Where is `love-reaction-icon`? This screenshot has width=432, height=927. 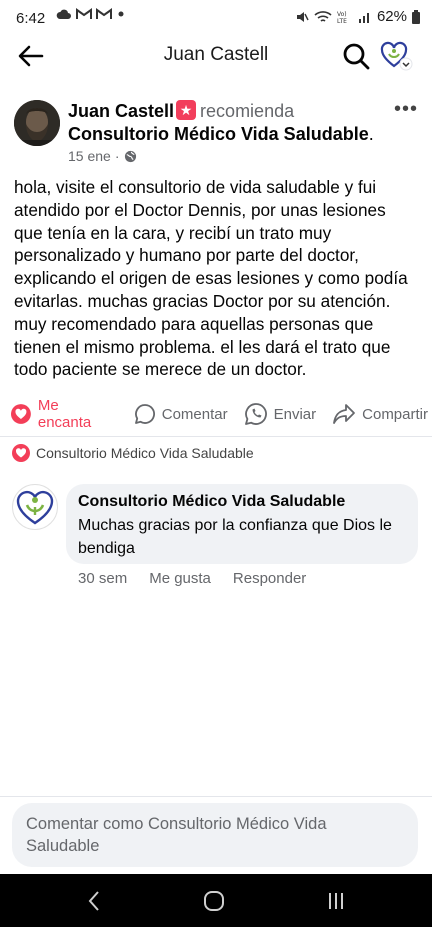 love-reaction-icon is located at coordinates (21, 453).